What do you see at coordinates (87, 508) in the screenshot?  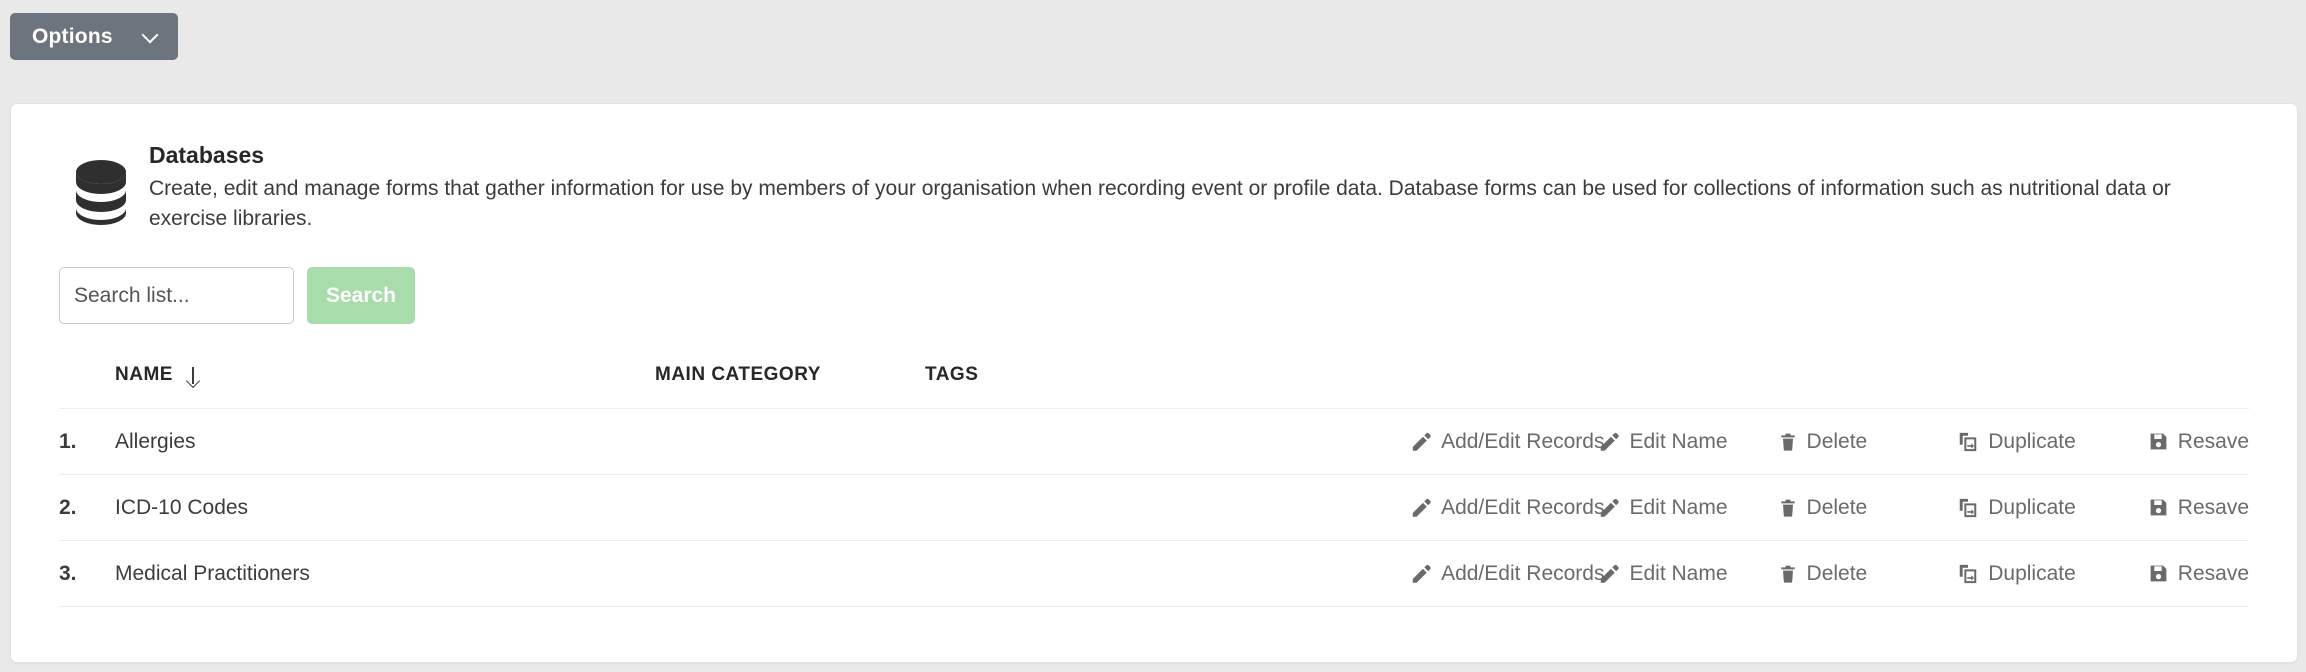 I see `row-index: 2.` at bounding box center [87, 508].